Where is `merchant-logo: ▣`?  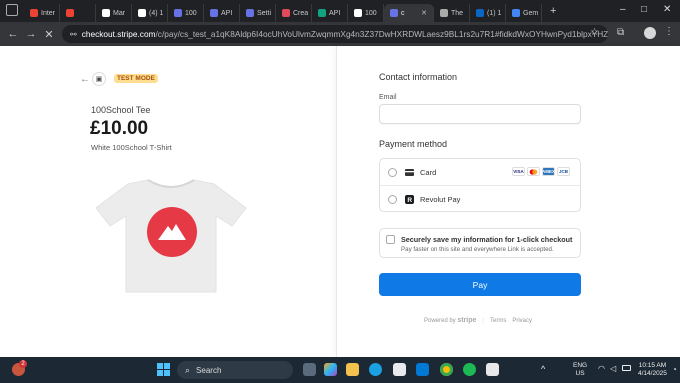 merchant-logo: ▣ is located at coordinates (99, 79).